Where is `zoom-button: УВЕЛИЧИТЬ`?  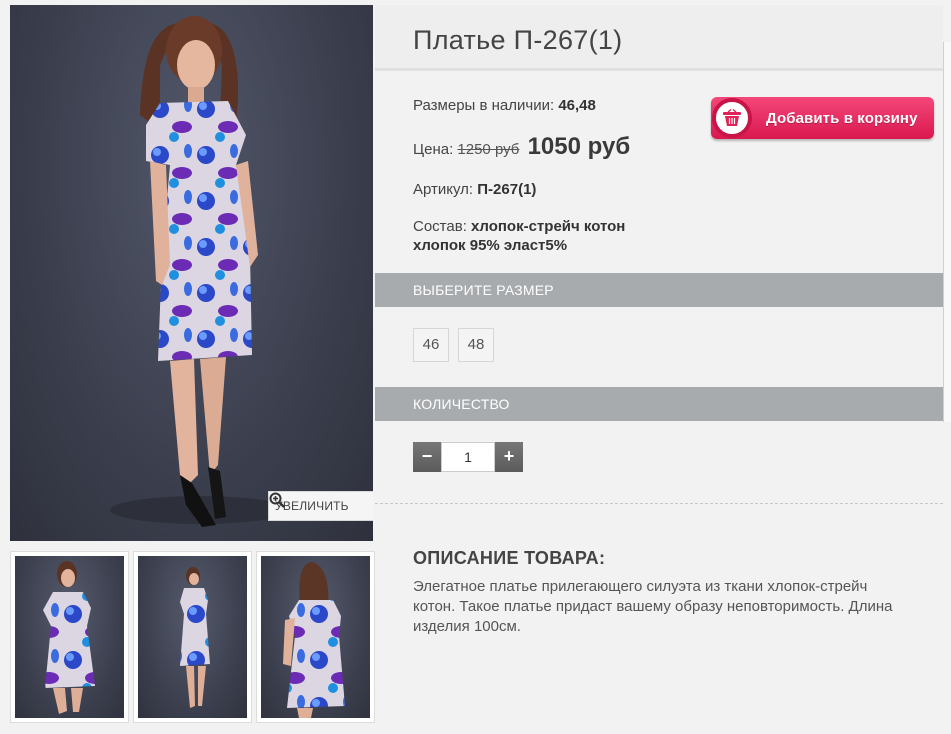
zoom-button: УВЕЛИЧИТЬ is located at coordinates (320, 506).